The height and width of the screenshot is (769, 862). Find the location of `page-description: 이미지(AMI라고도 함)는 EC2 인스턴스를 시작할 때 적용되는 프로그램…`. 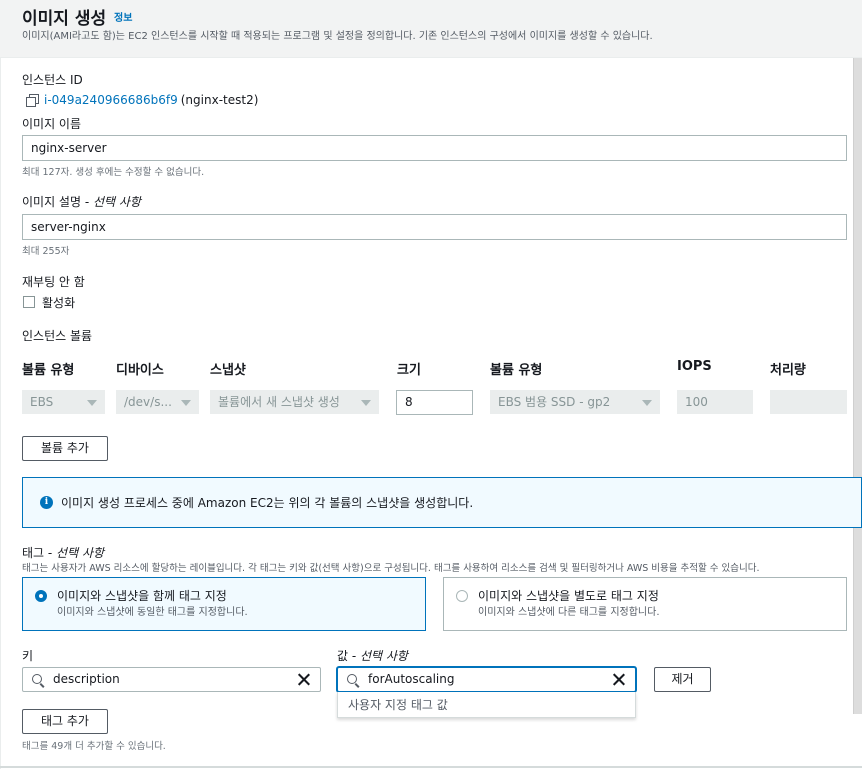

page-description: 이미지(AMI라고도 함)는 EC2 인스턴스를 시작할 때 적용되는 프로그램… is located at coordinates (337, 36).